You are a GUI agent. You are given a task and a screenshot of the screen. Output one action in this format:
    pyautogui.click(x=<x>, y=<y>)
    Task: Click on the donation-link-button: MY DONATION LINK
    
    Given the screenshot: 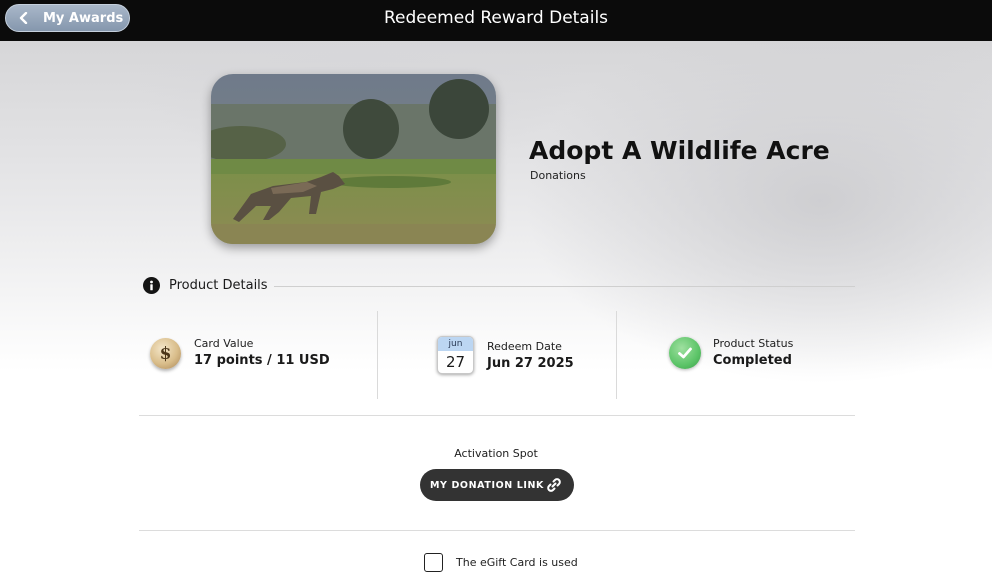 What is the action you would take?
    pyautogui.click(x=497, y=485)
    